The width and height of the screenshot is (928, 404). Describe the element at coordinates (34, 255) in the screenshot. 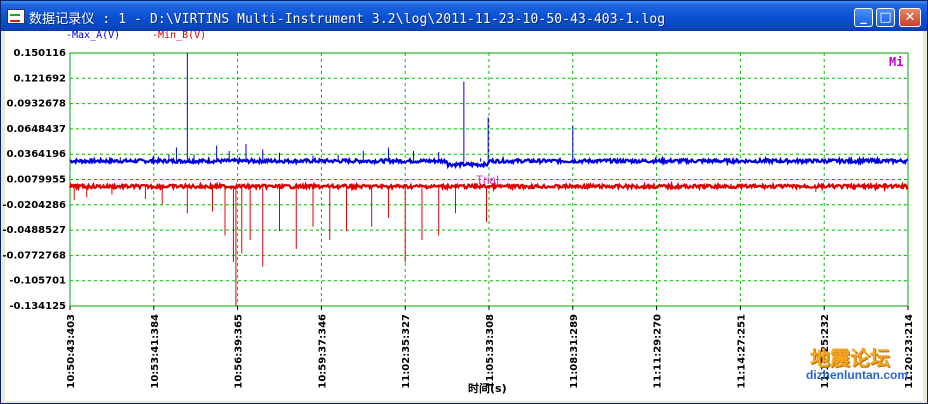

I see `y-tick-label: -0.0772768` at that location.